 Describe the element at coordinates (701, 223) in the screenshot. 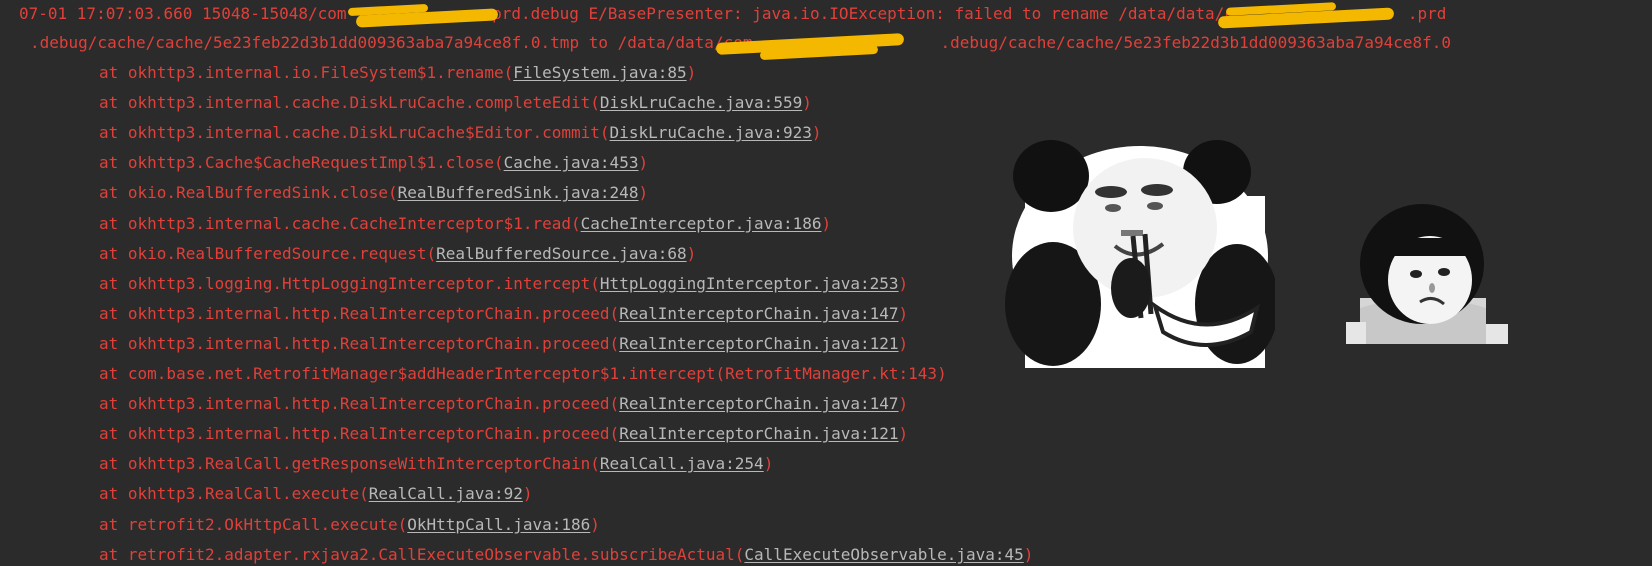

I see `source-link: CacheInterceptor.java:186` at that location.